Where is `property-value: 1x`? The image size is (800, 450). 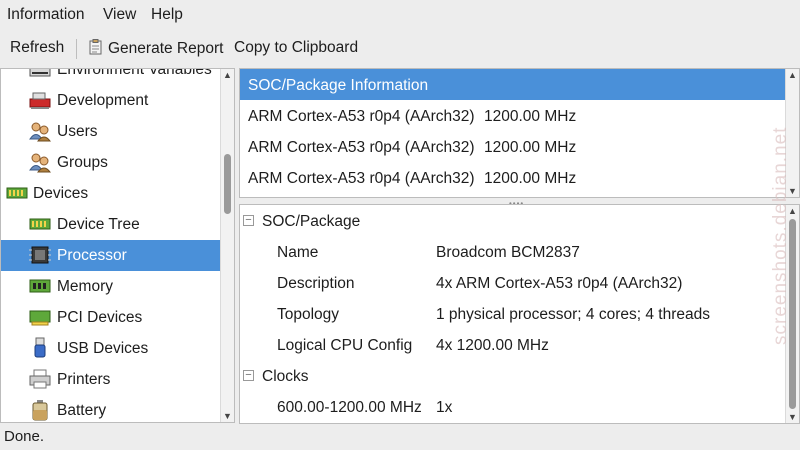 property-value: 1x is located at coordinates (444, 407).